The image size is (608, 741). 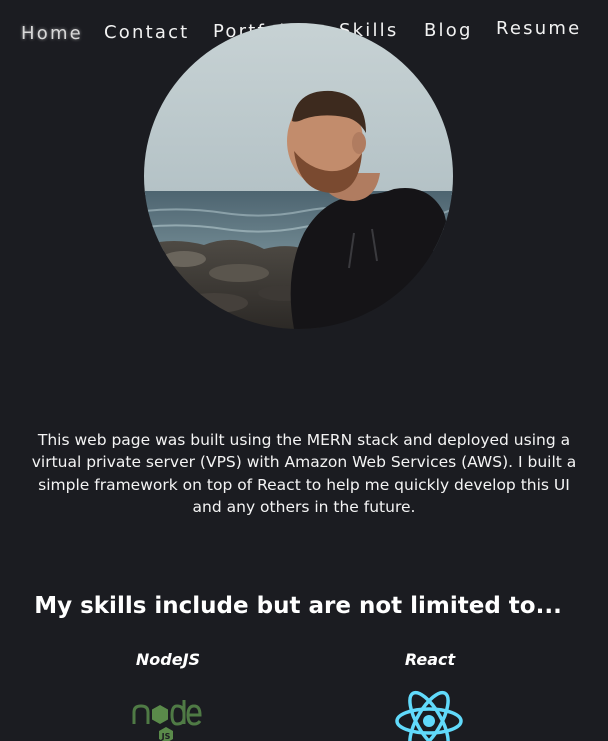 What do you see at coordinates (166, 720) in the screenshot?
I see `nodejs-icon: JS` at bounding box center [166, 720].